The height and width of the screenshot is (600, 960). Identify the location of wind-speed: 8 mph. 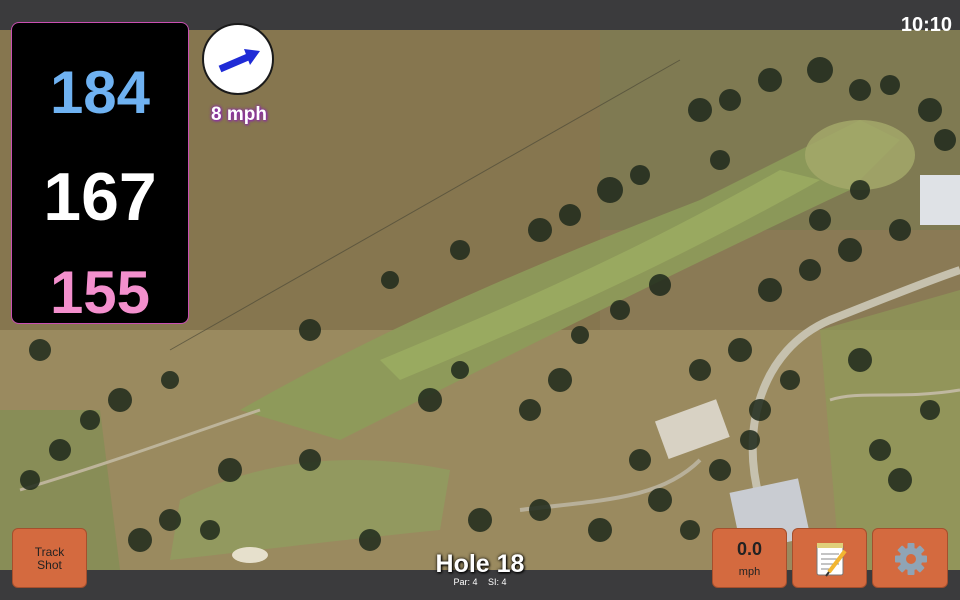
(239, 114).